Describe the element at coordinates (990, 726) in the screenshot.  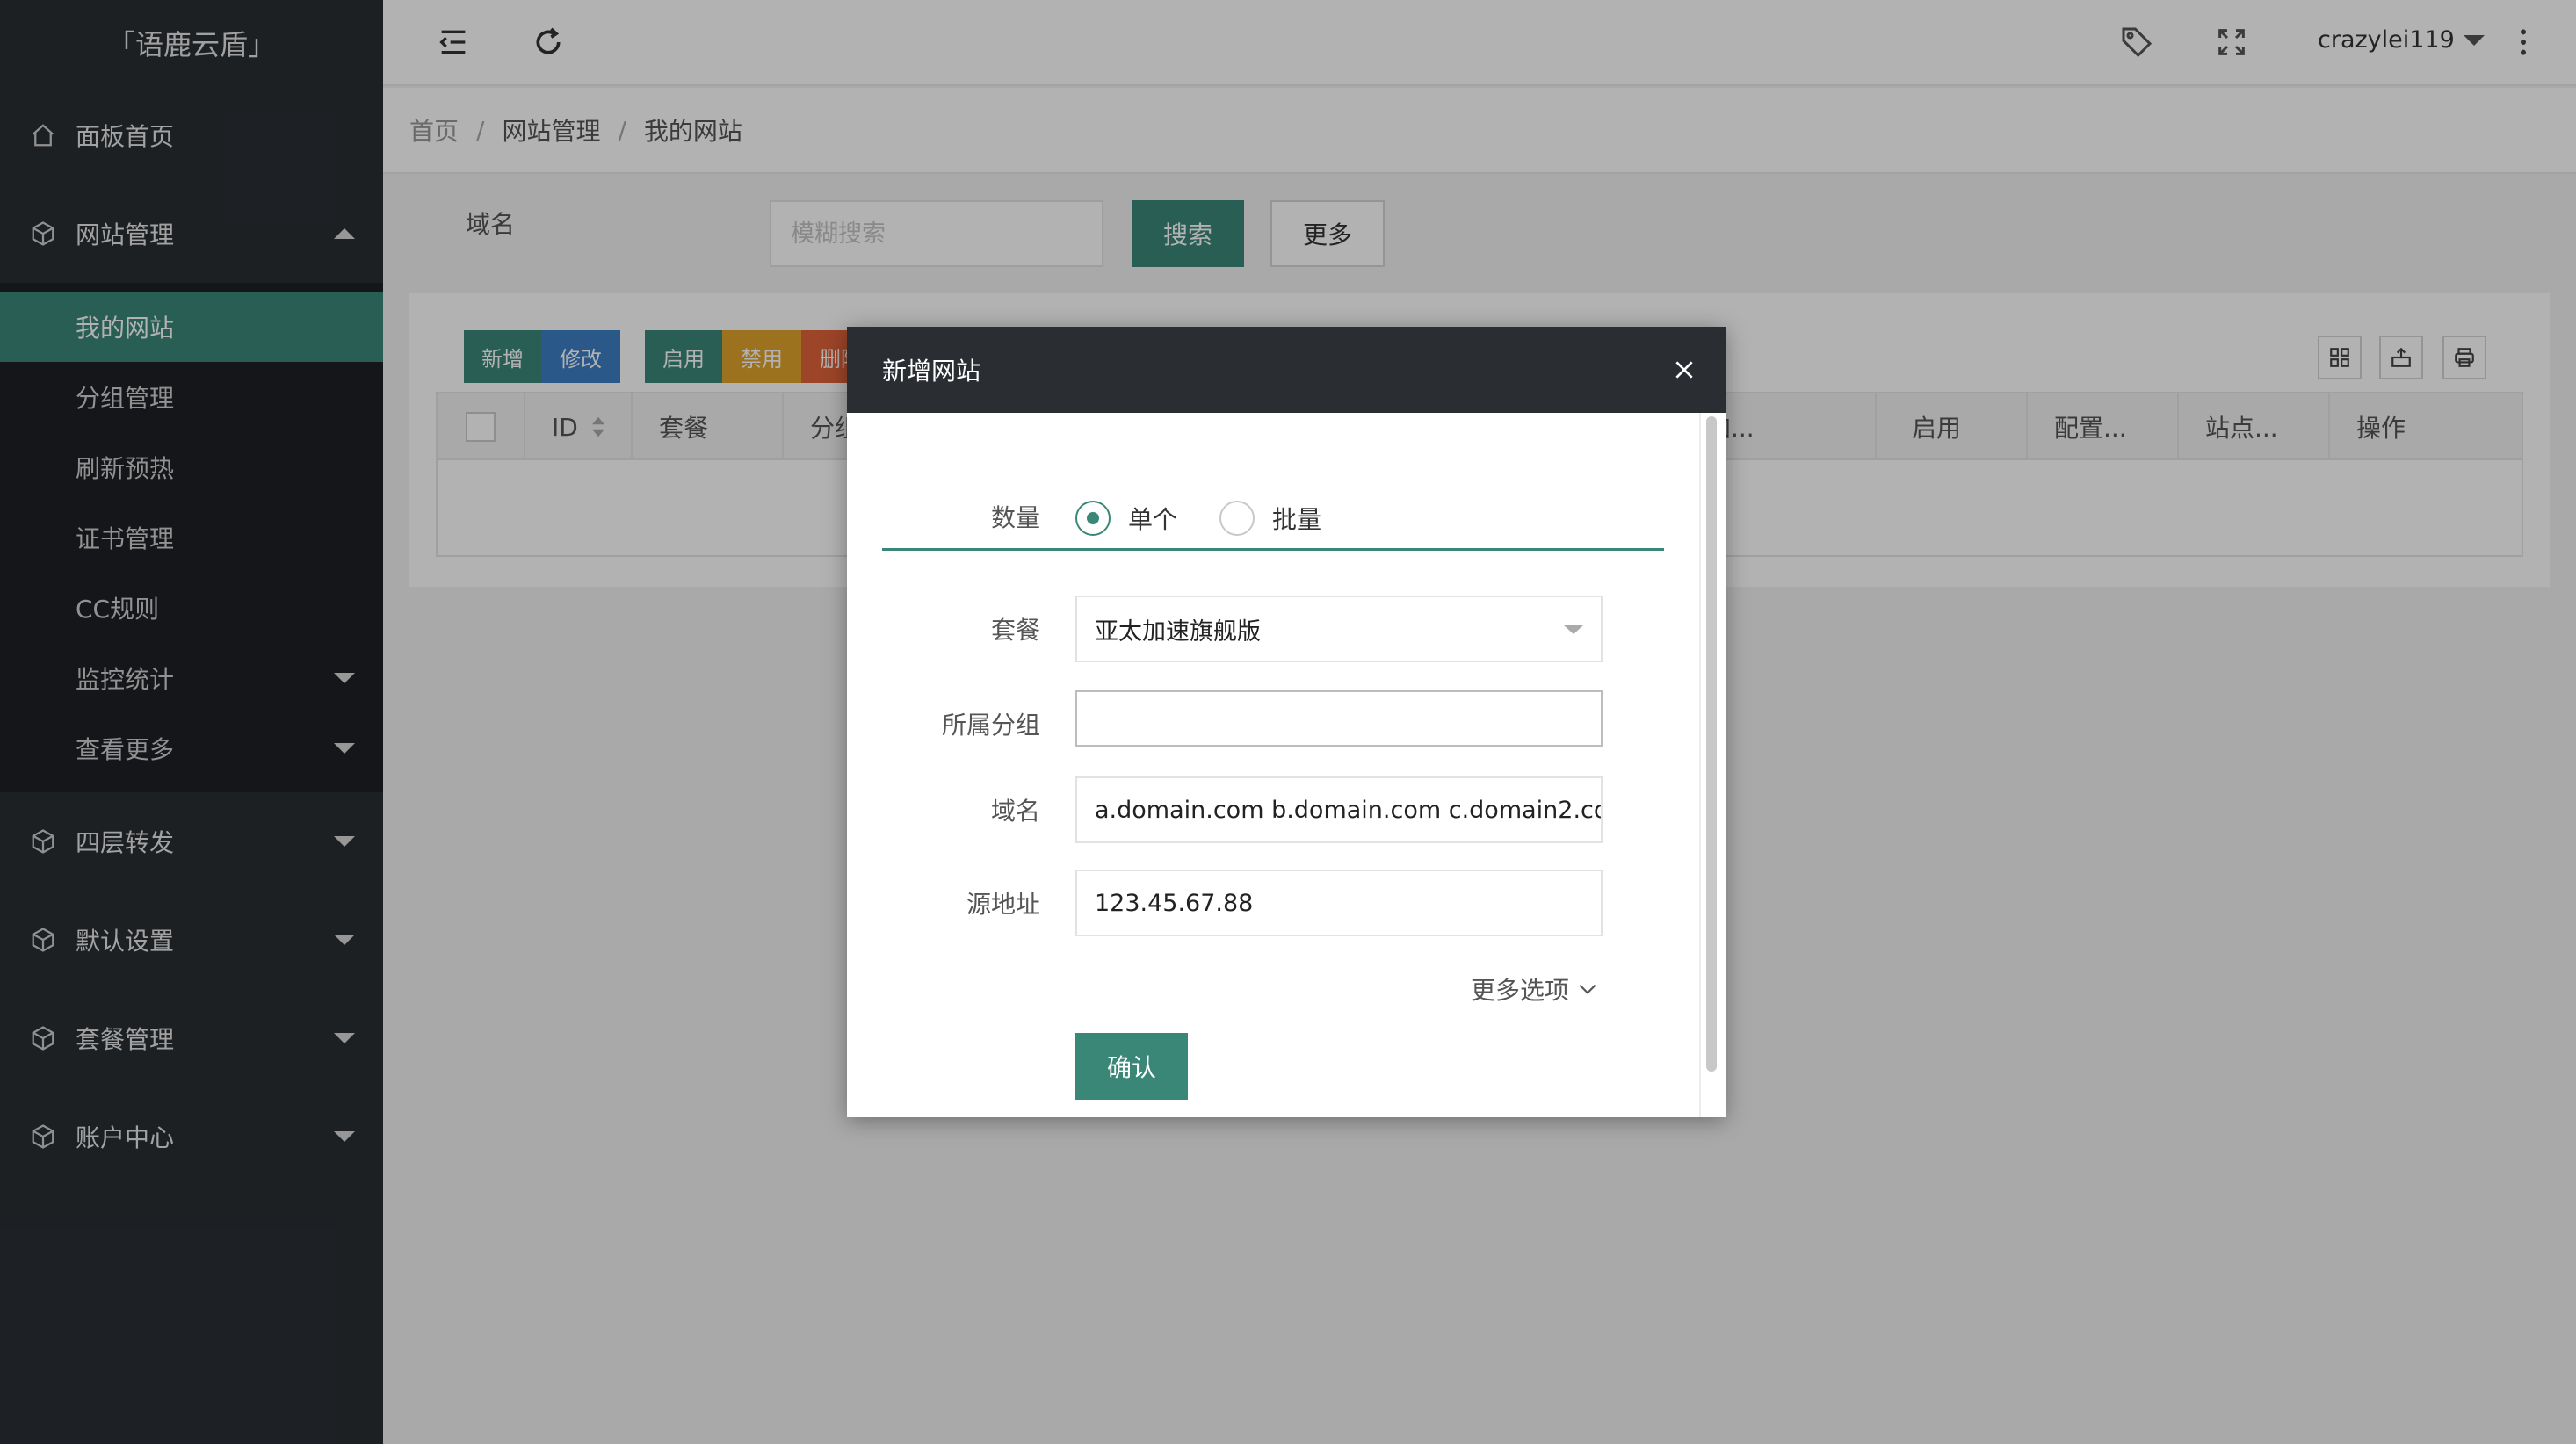
I see `group-label: 所属分组` at that location.